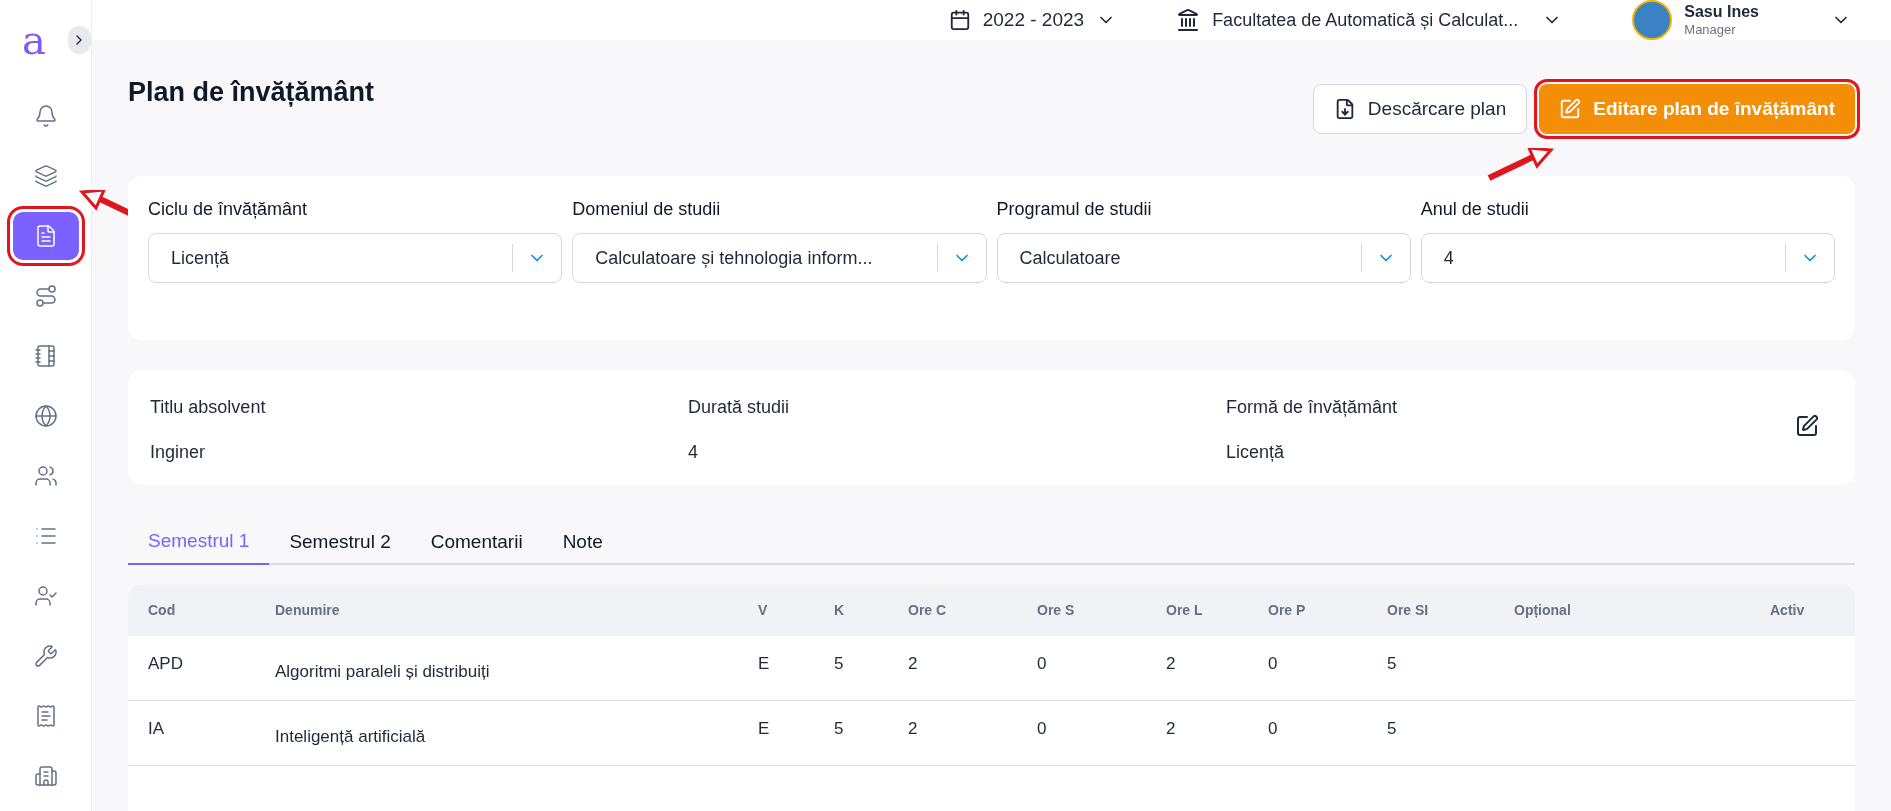 This screenshot has width=1891, height=811. Describe the element at coordinates (1652, 20) in the screenshot. I see `avatar` at that location.